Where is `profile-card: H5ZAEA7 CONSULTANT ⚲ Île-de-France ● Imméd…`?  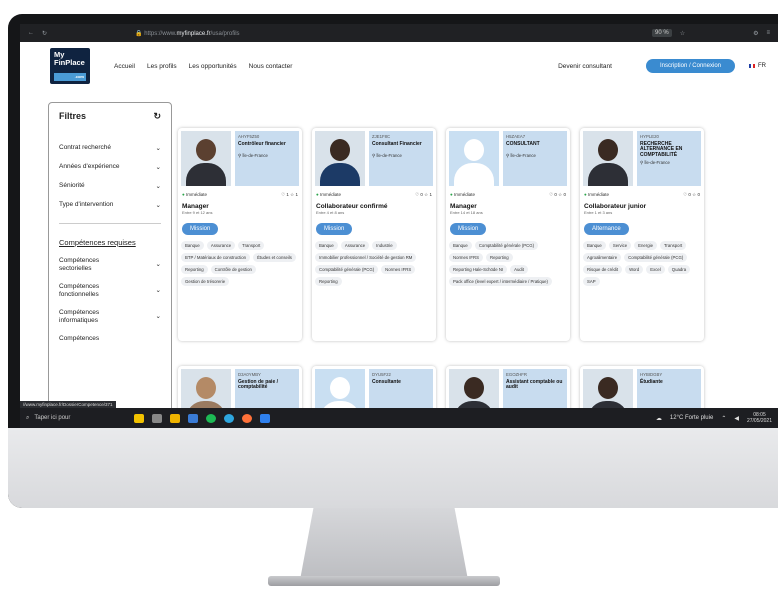
profile-card: H5ZAEA7 CONSULTANT ⚲ Île-de-France ● Imméd… is located at coordinates (508, 234).